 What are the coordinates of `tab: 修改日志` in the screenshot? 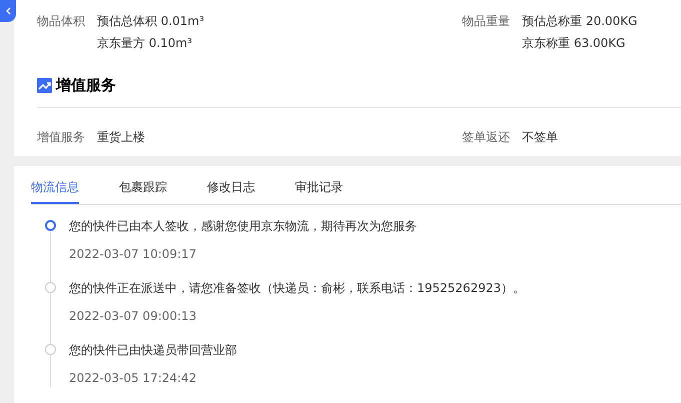 It's located at (231, 190).